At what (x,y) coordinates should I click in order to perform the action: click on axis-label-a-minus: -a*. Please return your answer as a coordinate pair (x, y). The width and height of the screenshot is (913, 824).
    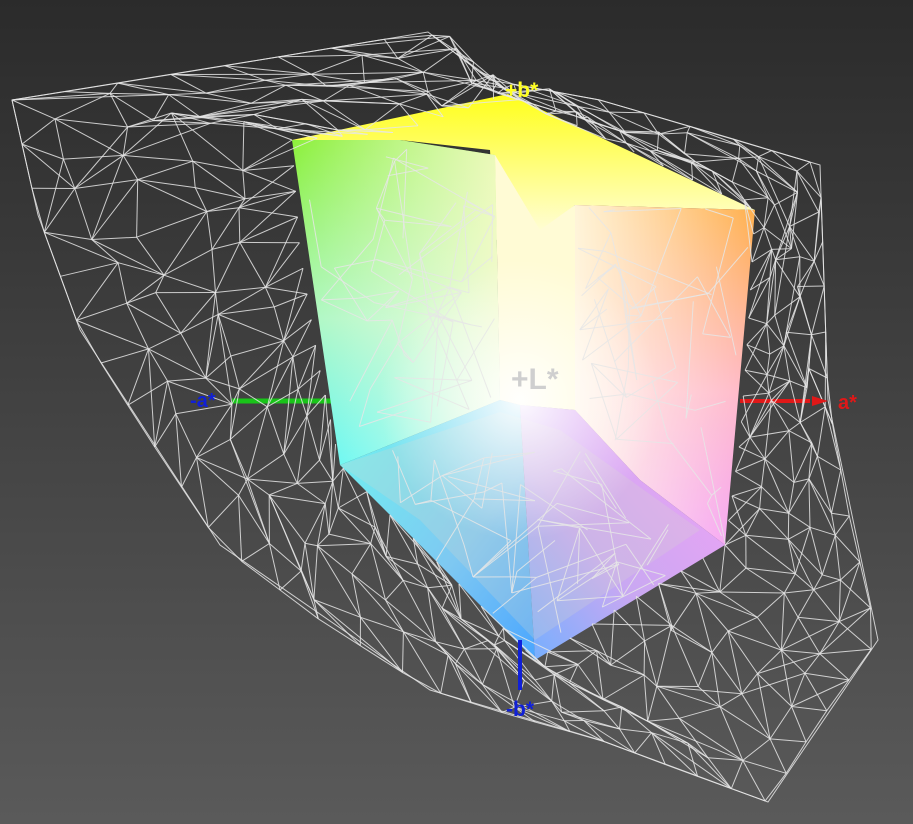
    Looking at the image, I should click on (203, 401).